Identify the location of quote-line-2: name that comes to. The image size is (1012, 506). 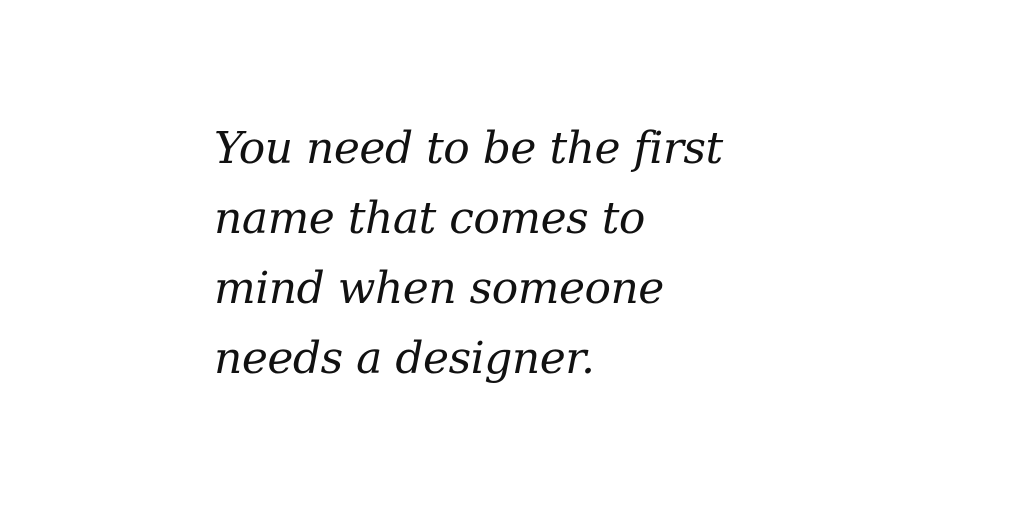
(429, 218).